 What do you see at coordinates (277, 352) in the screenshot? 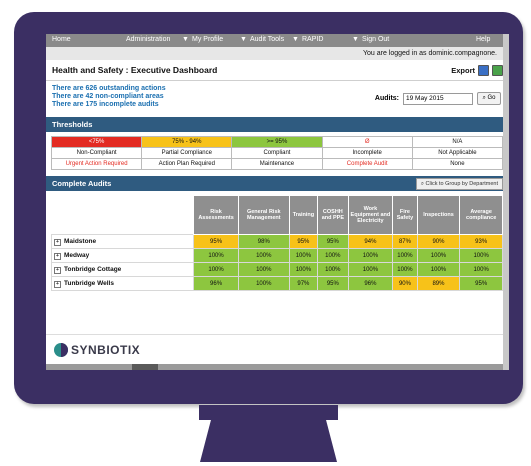
I see `footer: SYNBIOTIX` at bounding box center [277, 352].